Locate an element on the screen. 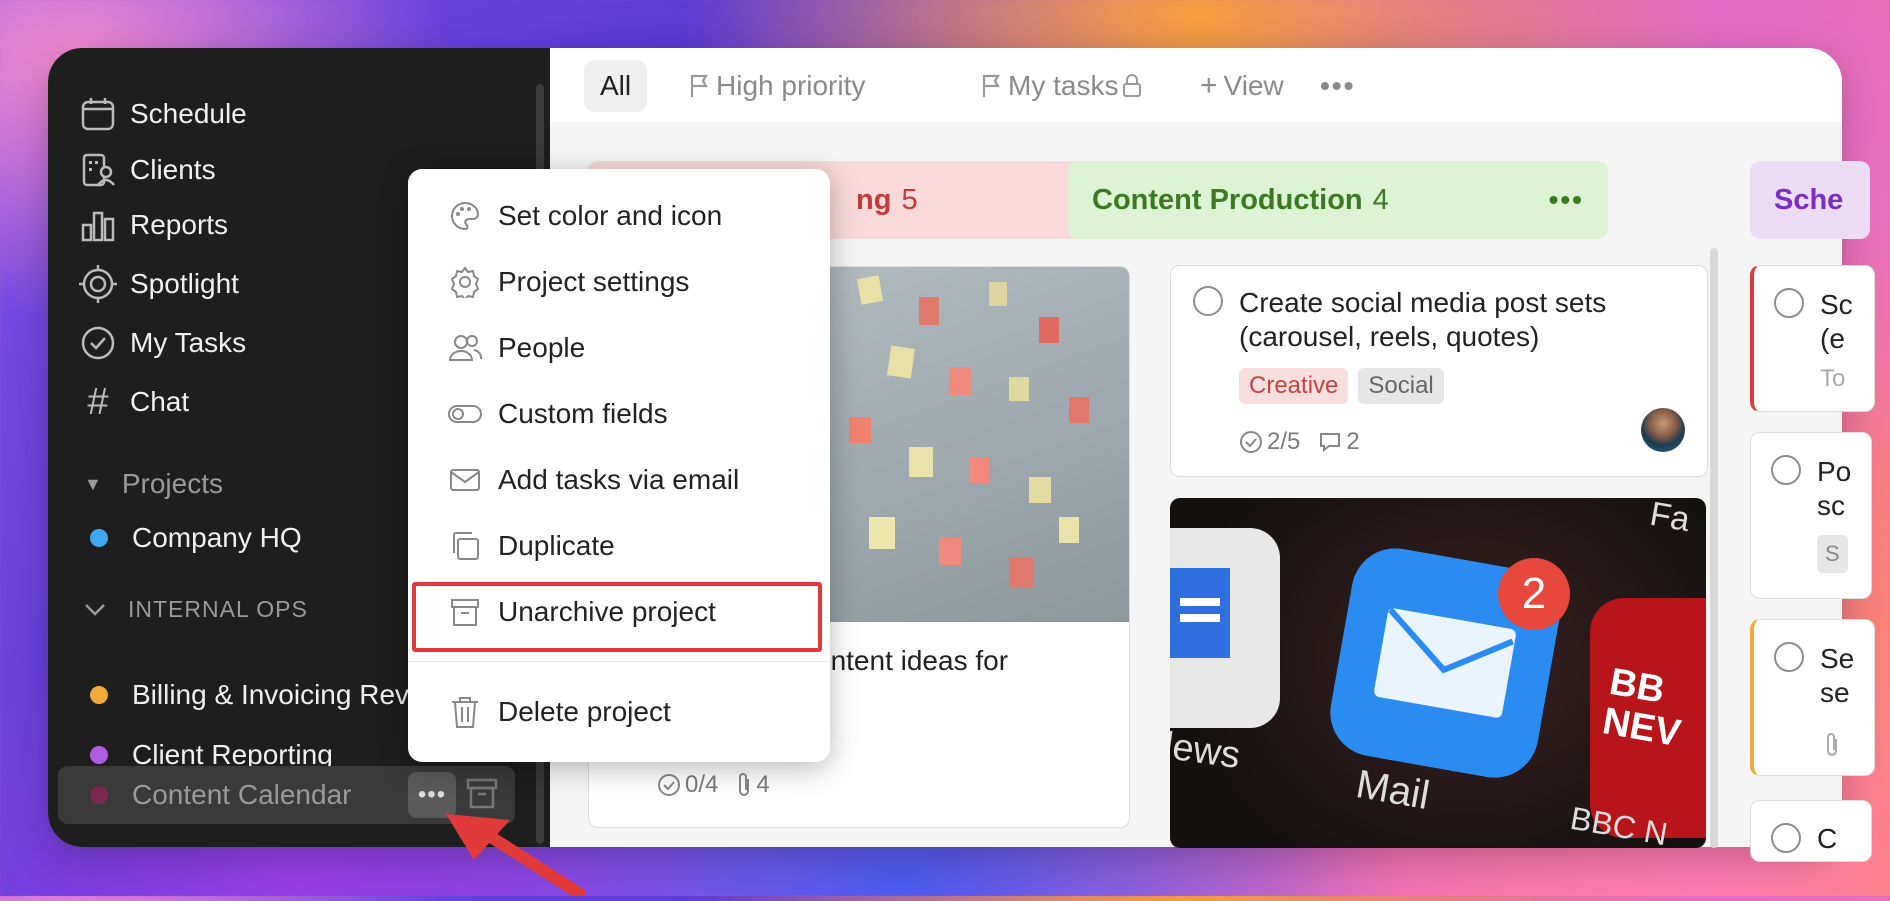 The width and height of the screenshot is (1890, 901). project-item: Content Calendar is located at coordinates (220, 795).